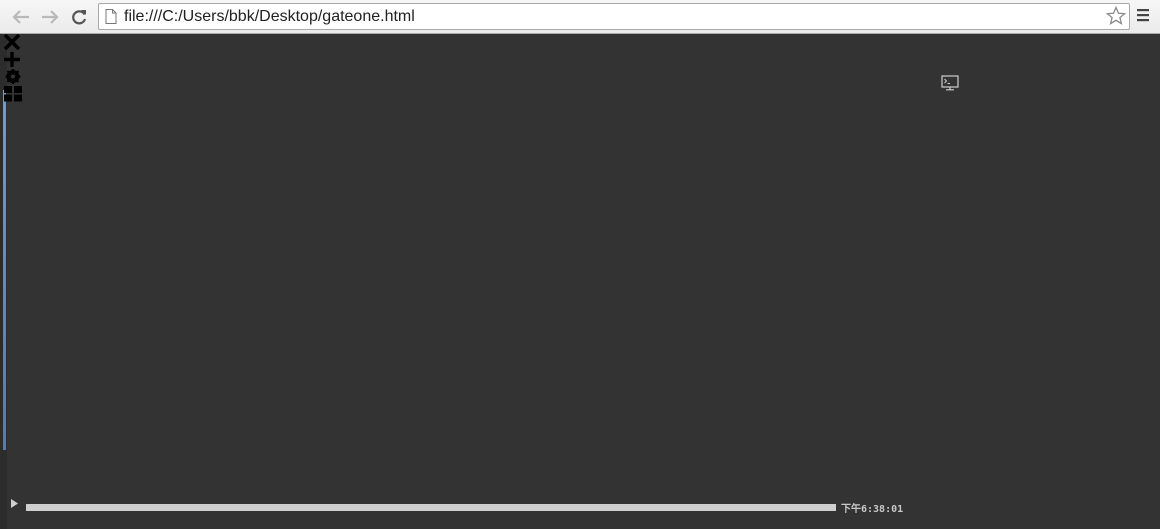  Describe the element at coordinates (13, 76) in the screenshot. I see `gear-icon` at that location.